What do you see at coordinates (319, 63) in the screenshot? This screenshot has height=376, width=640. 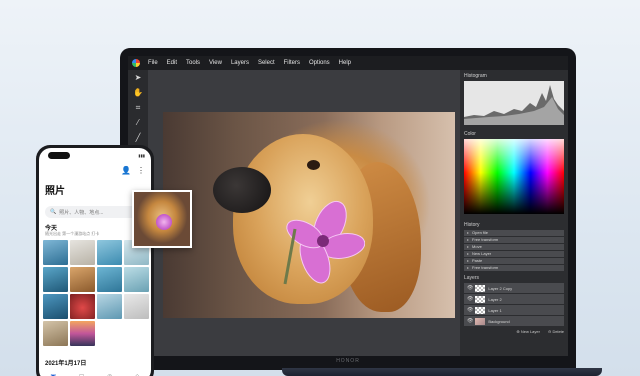 I see `menu-options: Options` at bounding box center [319, 63].